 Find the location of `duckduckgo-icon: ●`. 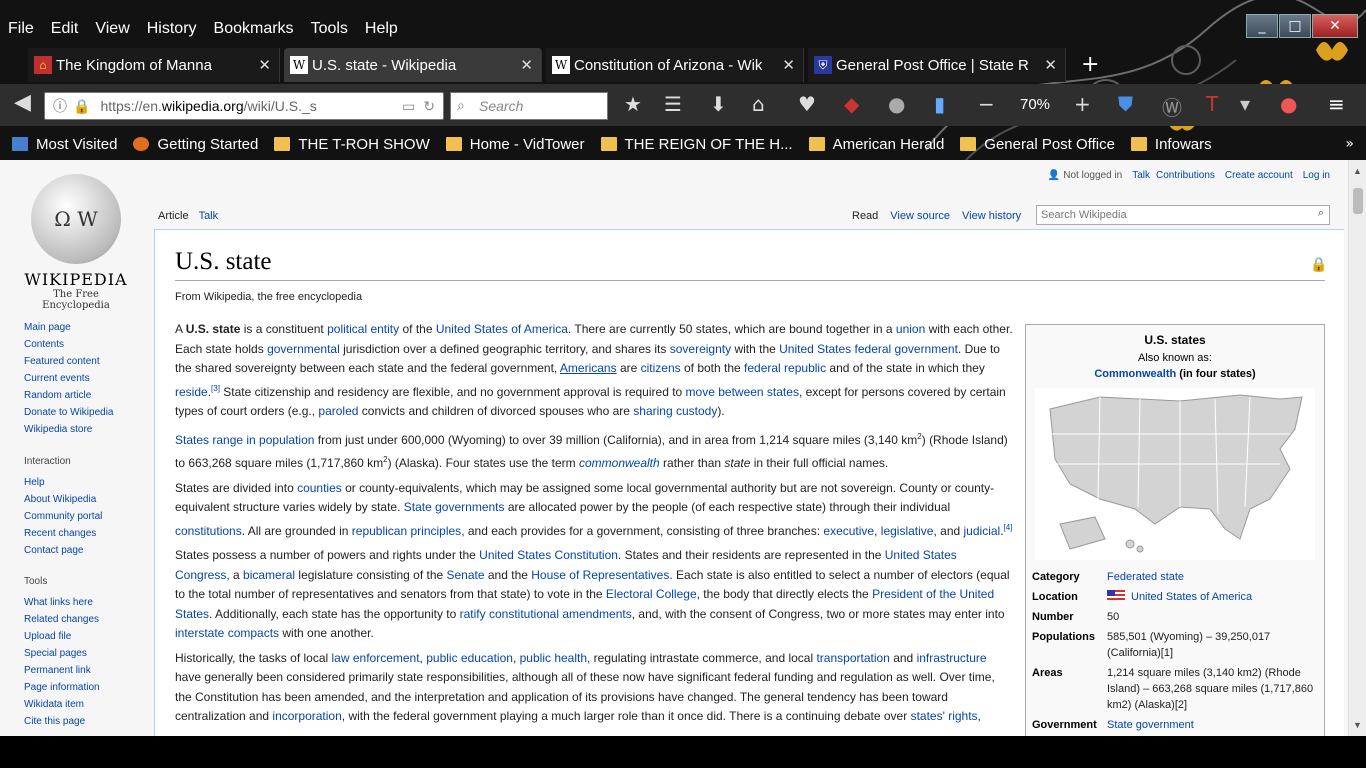

duckduckgo-icon: ● is located at coordinates (1288, 104).